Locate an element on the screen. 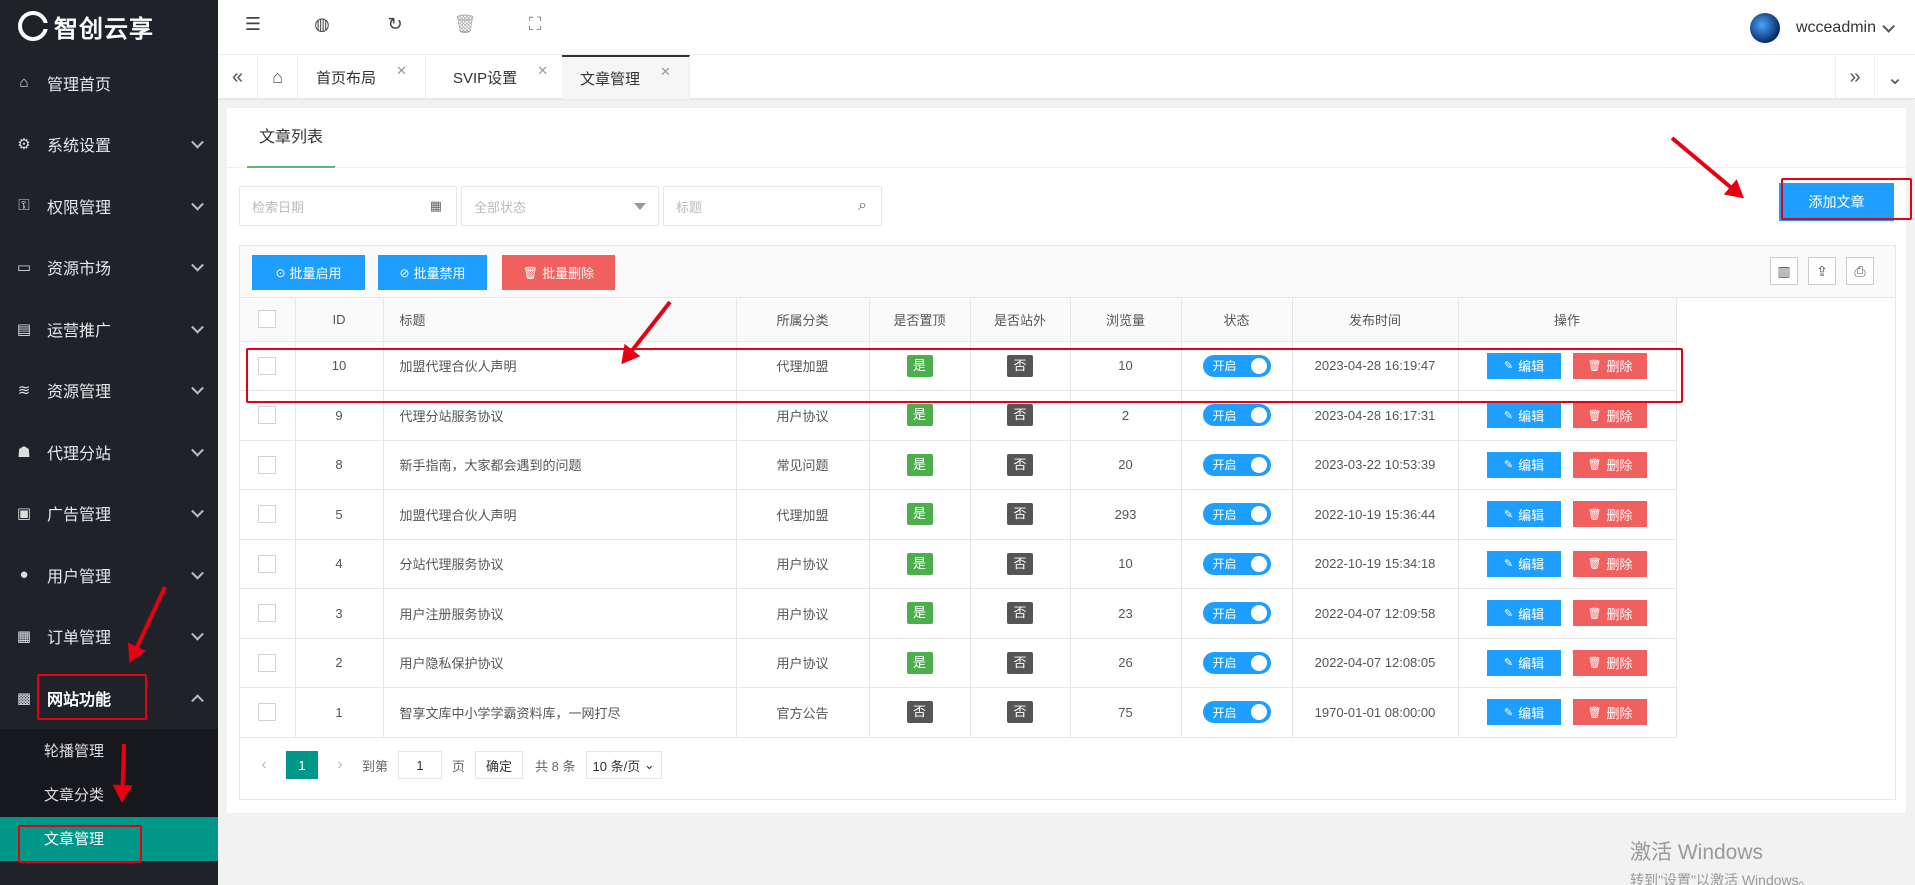 Image resolution: width=1915 pixels, height=885 pixels. refresh-icon: ↻ is located at coordinates (395, 24).